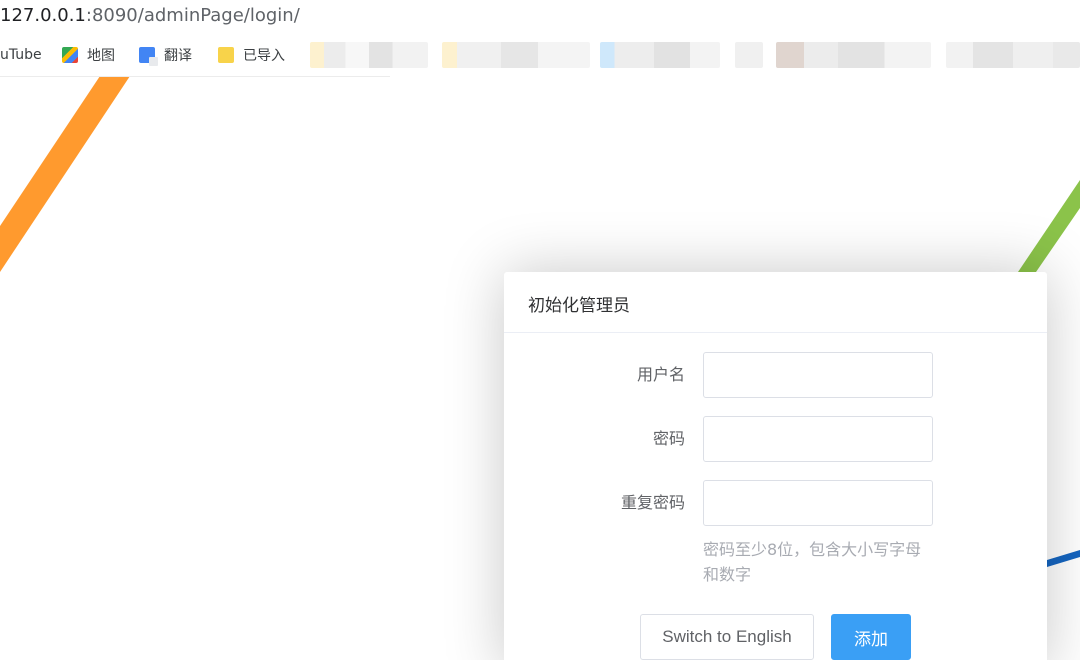 The image size is (1080, 660). Describe the element at coordinates (871, 637) in the screenshot. I see `add-button: 添加` at that location.